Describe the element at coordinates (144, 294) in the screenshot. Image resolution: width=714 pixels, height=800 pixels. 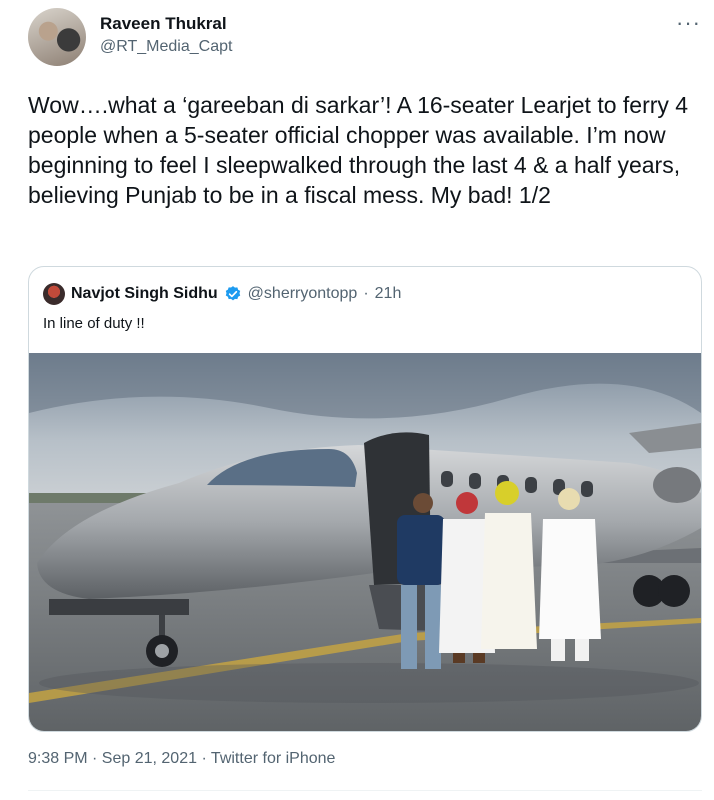
I see `quoted-author-name: Navjot Singh Sidhu` at that location.